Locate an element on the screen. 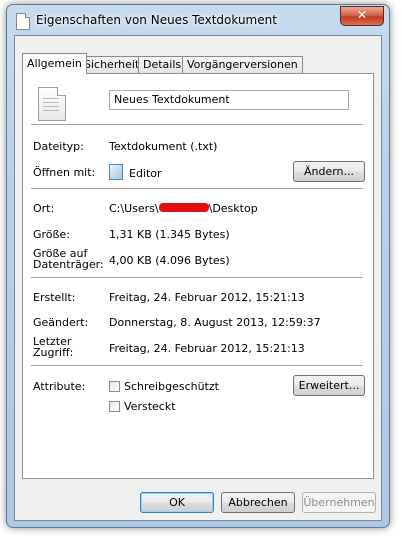 The image size is (406, 546). apply-button: Übernehmen is located at coordinates (339, 502).